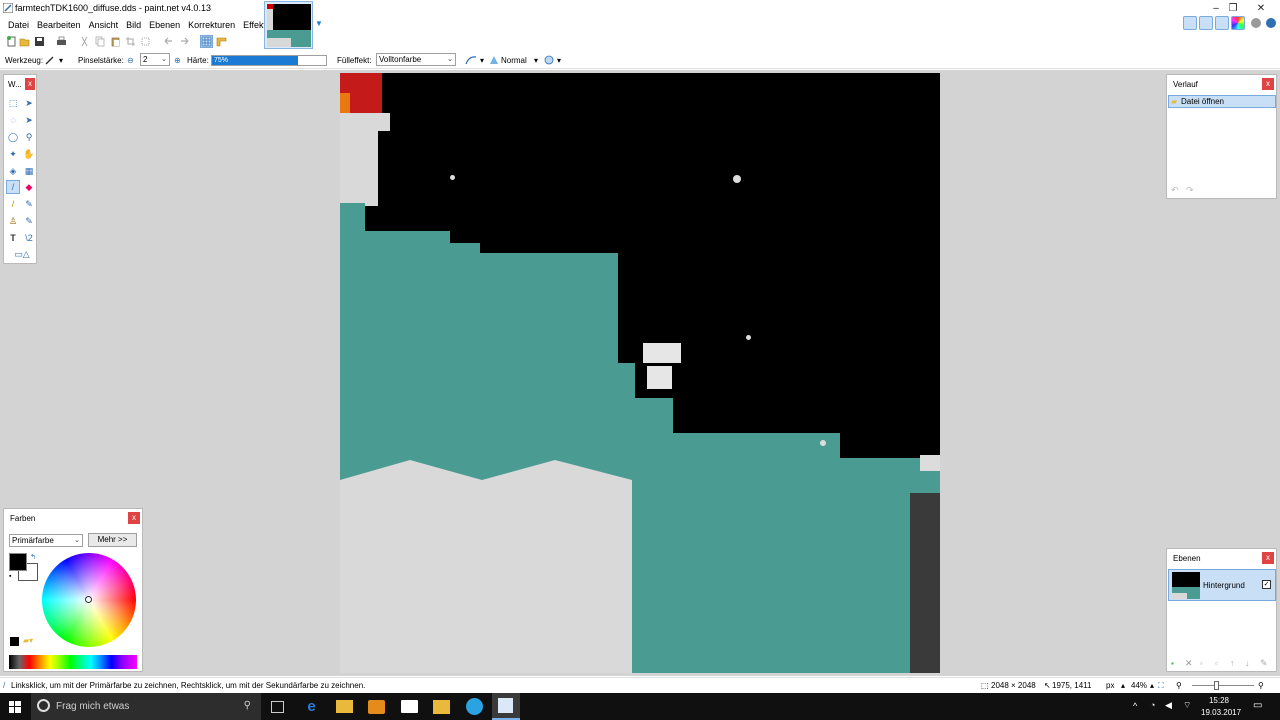  I want to click on document-tab, so click(288, 25).